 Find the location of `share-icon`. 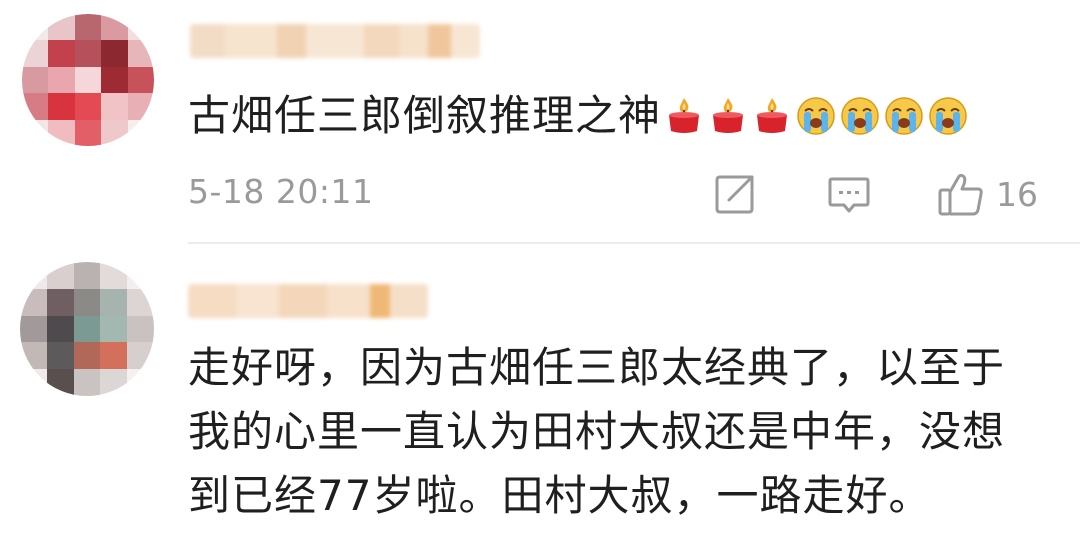

share-icon is located at coordinates (734, 194).